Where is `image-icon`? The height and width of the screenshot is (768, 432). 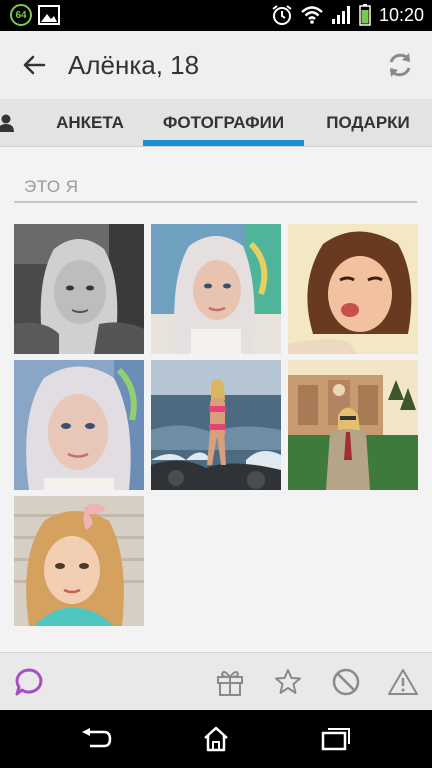
image-icon is located at coordinates (49, 15).